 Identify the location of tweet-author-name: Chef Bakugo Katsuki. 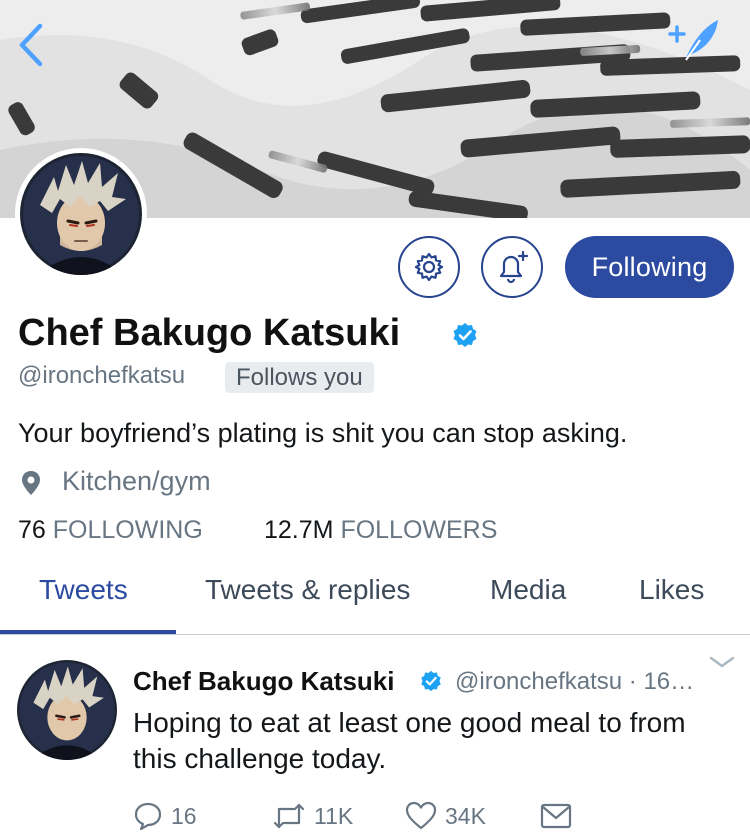
(264, 681).